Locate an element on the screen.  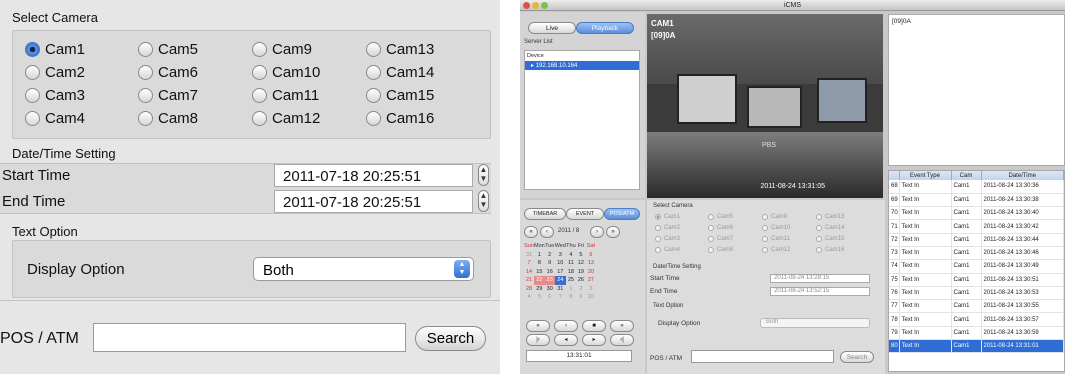
event-row: 69 Text In Cam1 2011-08-24 13:30:38 is located at coordinates (976, 200).